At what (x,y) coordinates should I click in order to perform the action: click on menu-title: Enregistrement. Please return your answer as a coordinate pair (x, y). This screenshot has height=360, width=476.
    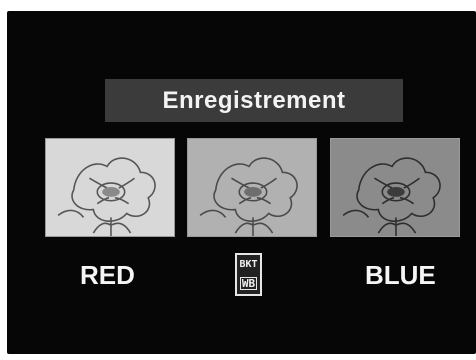
    Looking at the image, I should click on (254, 100).